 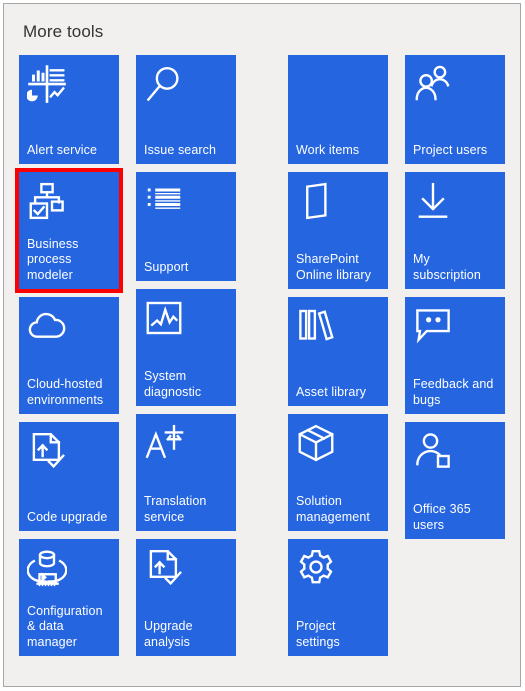 I want to click on tile-business-process-modeler: Business process modeler, so click(x=69, y=230).